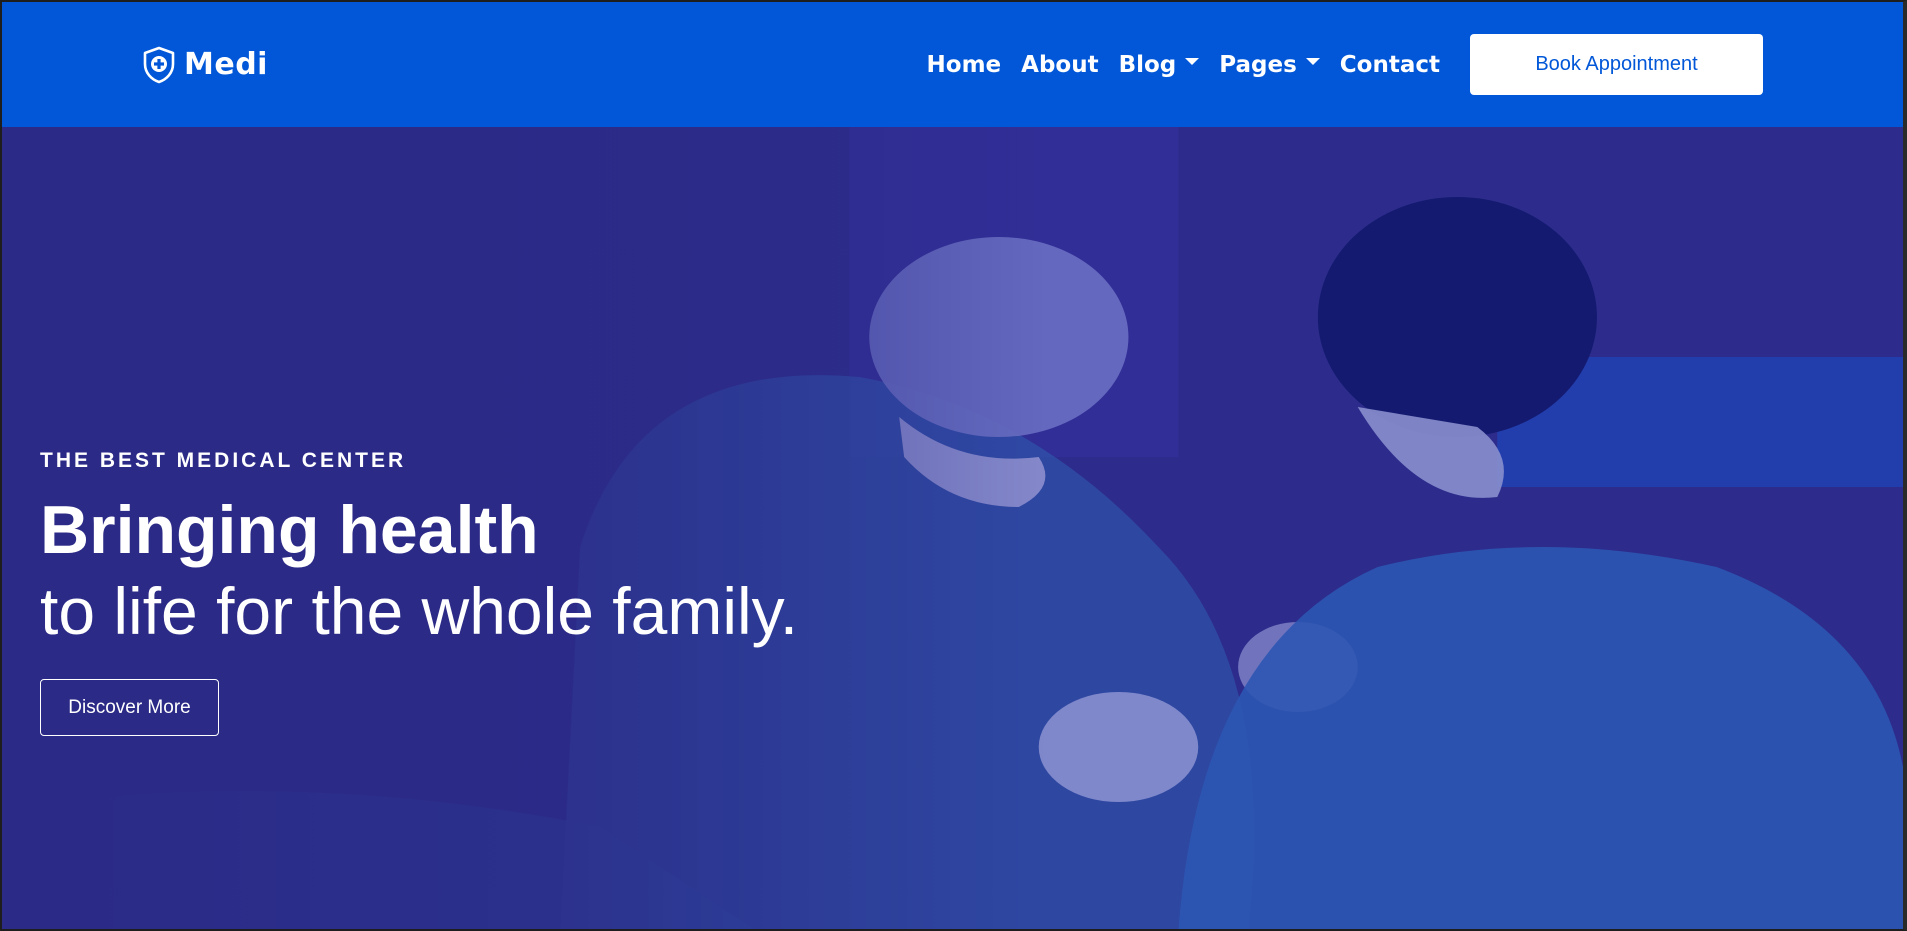  I want to click on nav-link-label: Blog, so click(1147, 64).